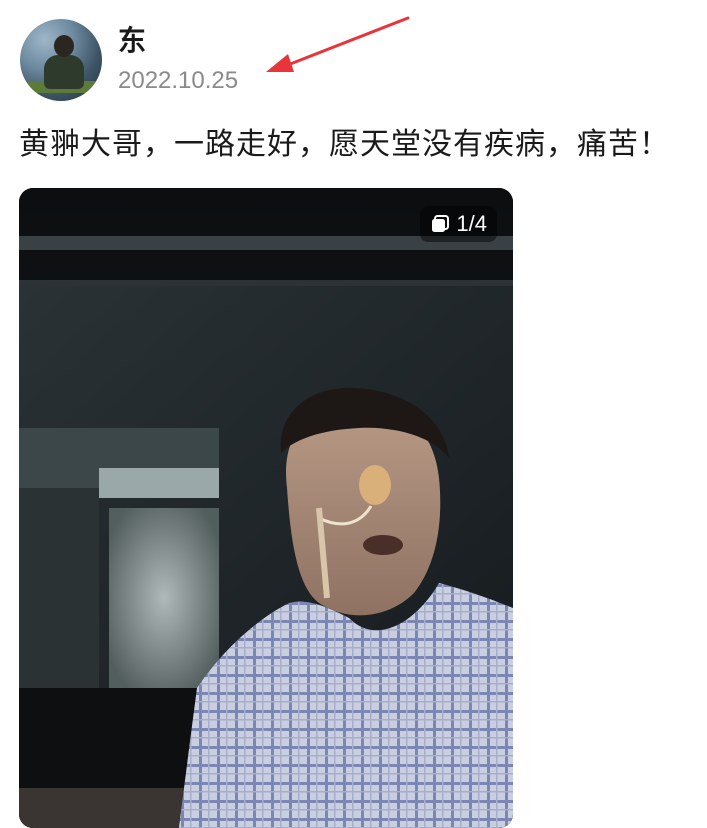 This screenshot has height=828, width=707. What do you see at coordinates (471, 223) in the screenshot?
I see `image-page-indicator: 1/4` at bounding box center [471, 223].